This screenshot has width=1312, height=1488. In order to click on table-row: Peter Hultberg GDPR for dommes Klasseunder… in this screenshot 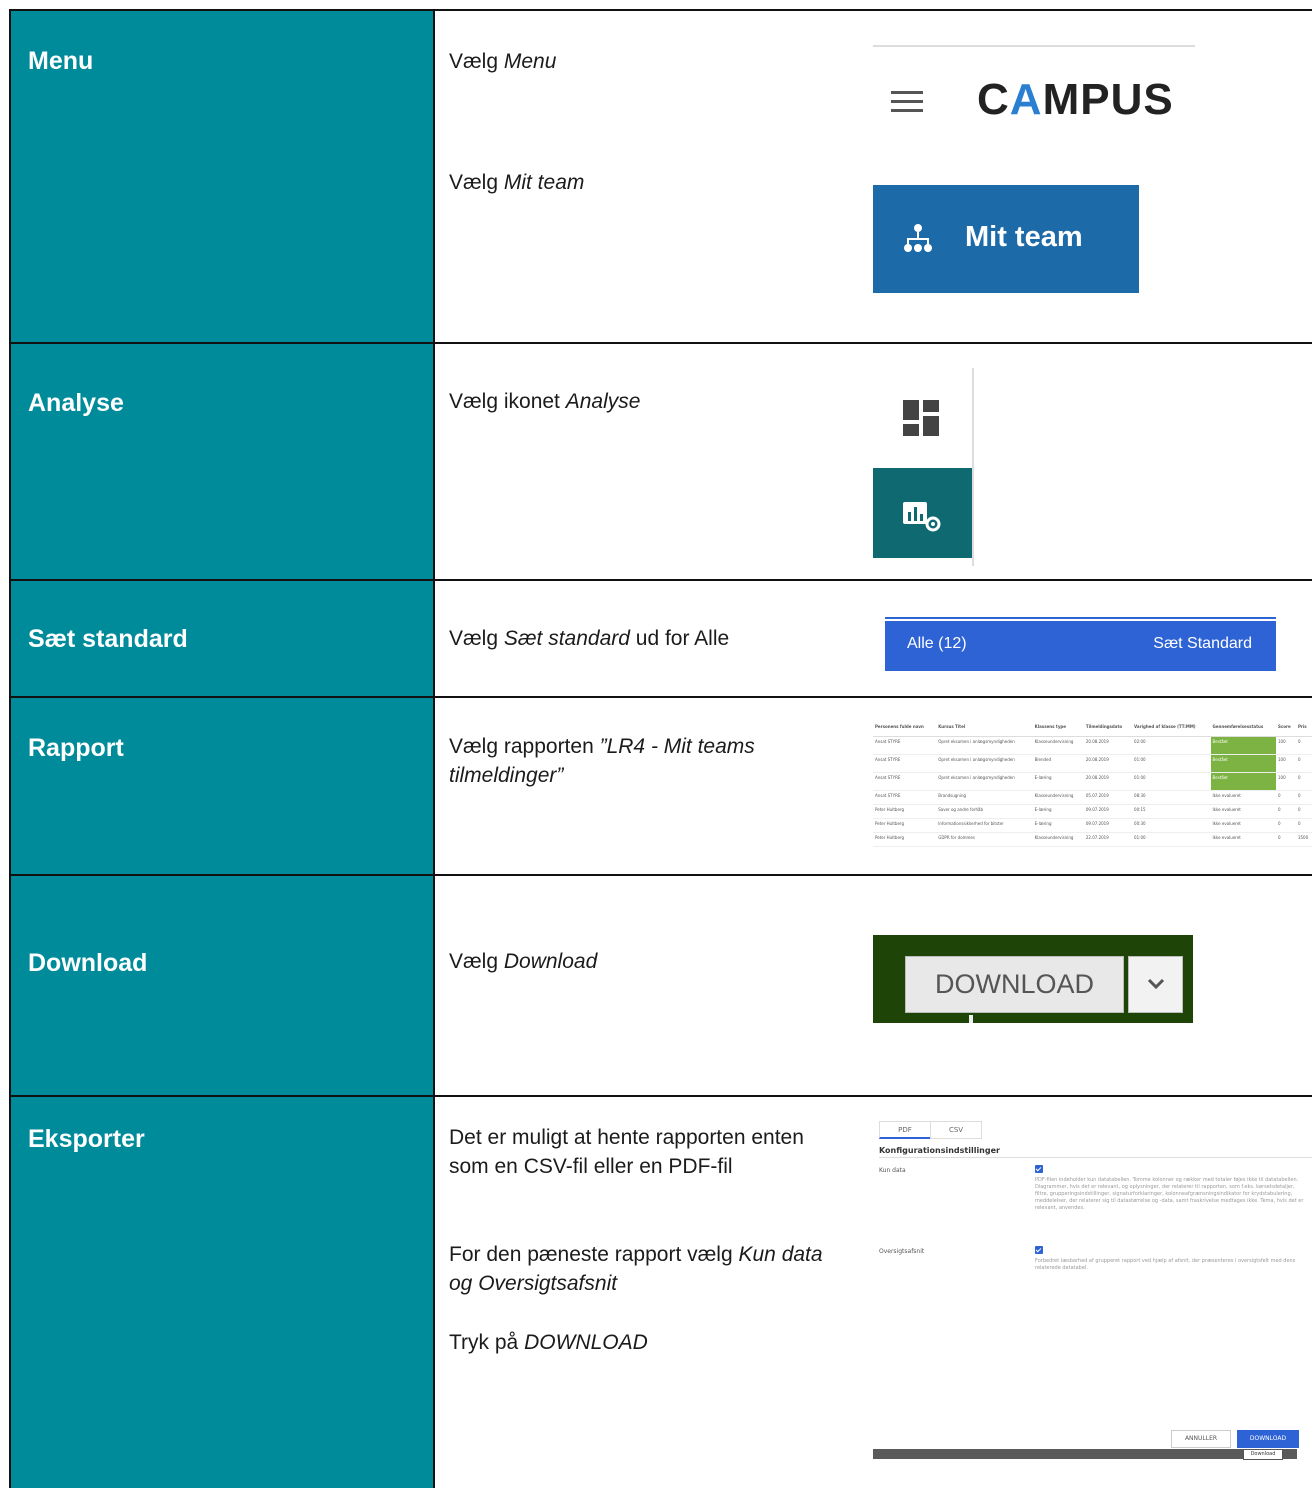, I will do `click(1092, 839)`.